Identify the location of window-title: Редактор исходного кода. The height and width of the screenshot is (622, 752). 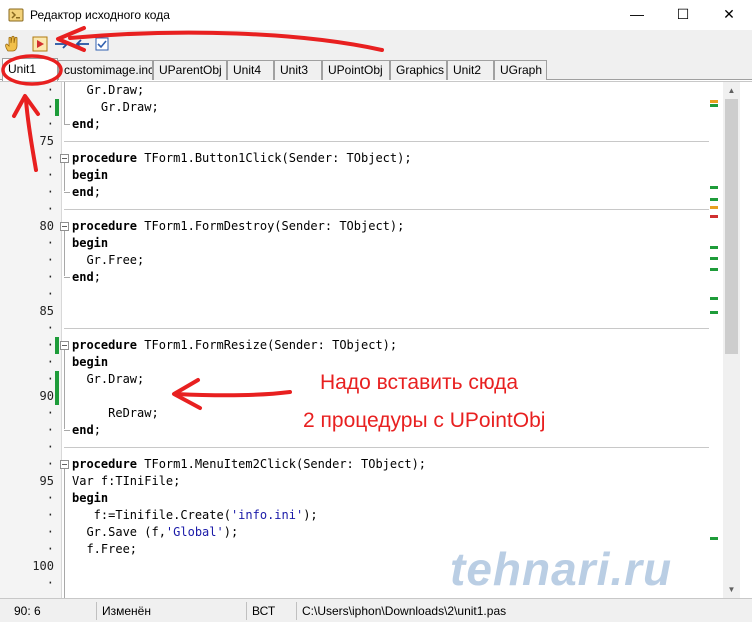
(100, 15).